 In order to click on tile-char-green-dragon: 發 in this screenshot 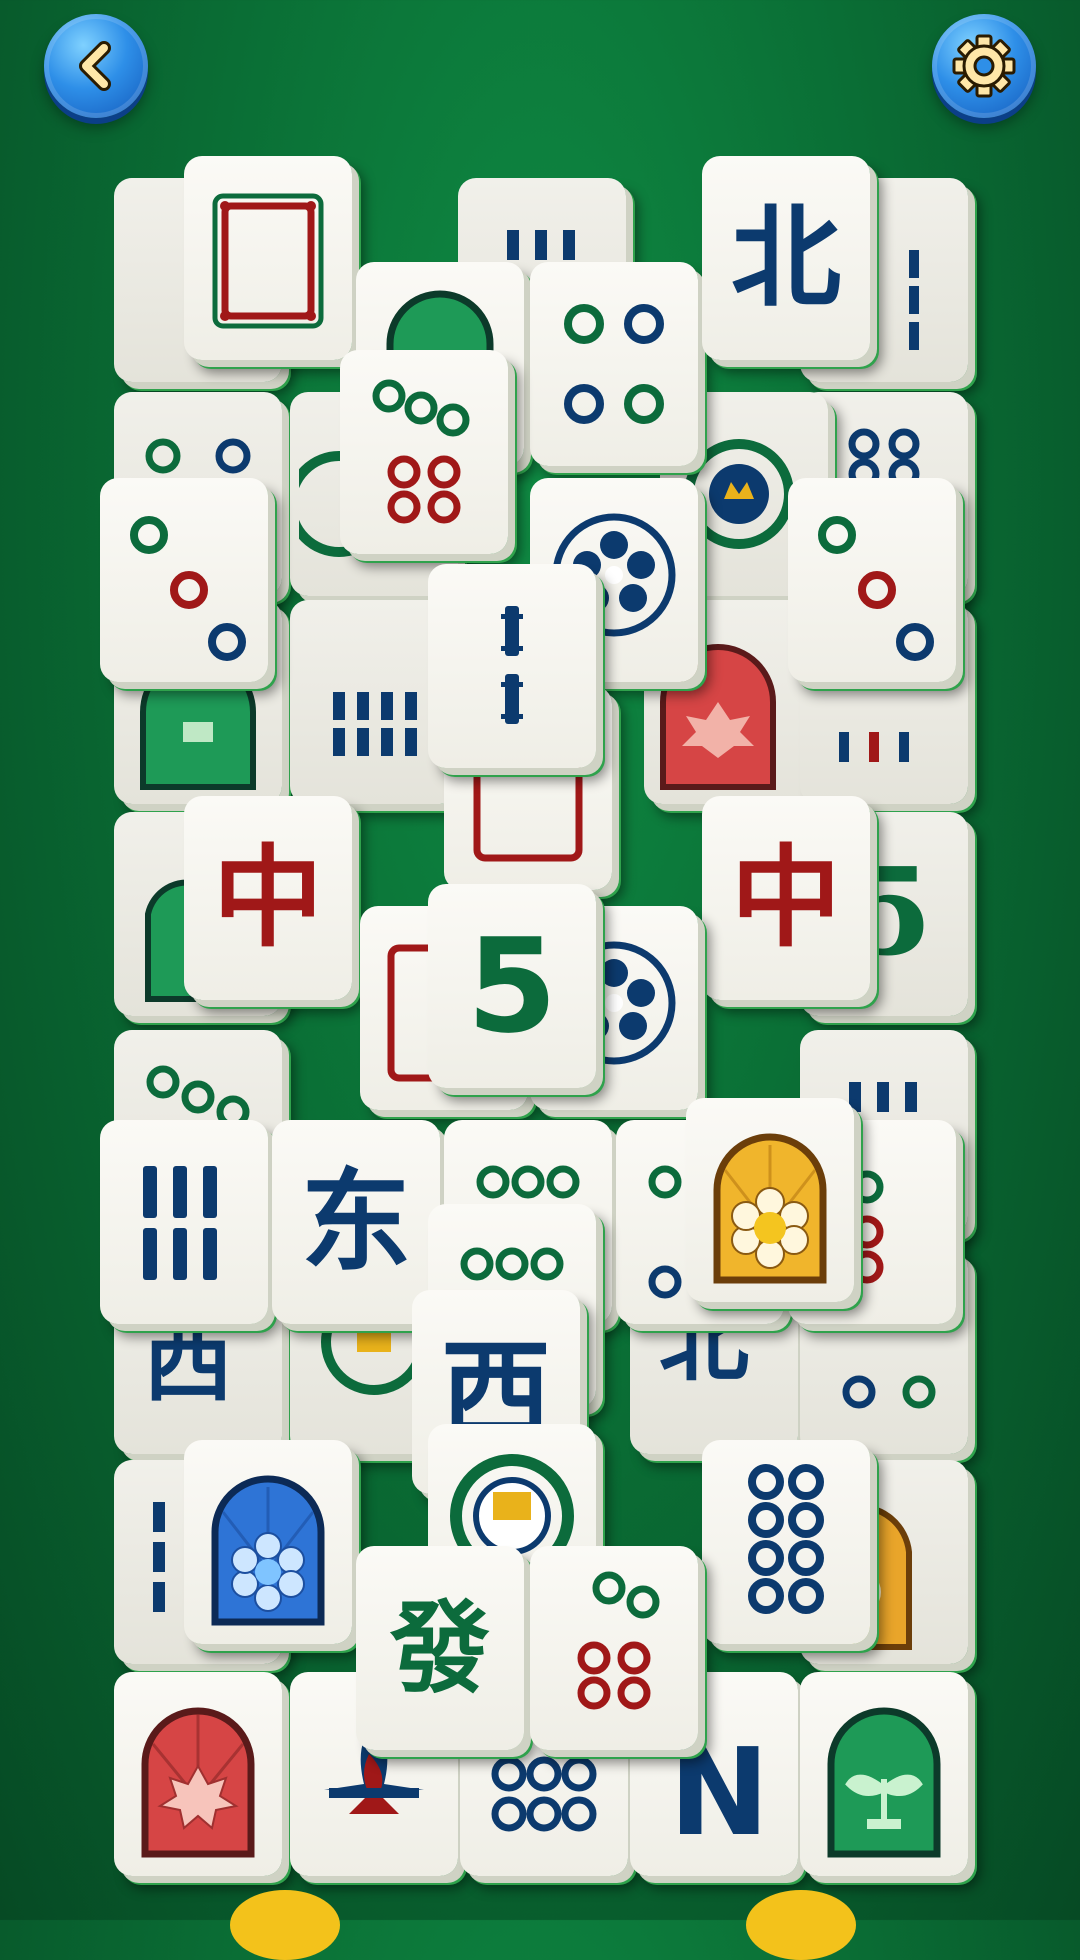, I will do `click(440, 1648)`.